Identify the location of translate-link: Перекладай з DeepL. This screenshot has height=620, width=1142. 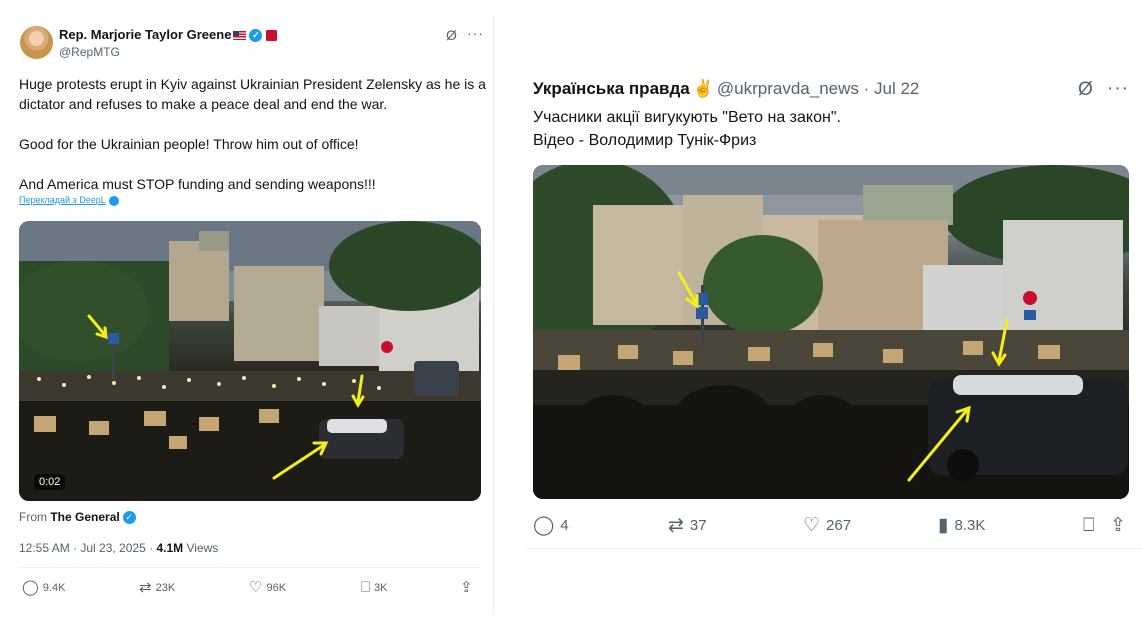
(69, 200).